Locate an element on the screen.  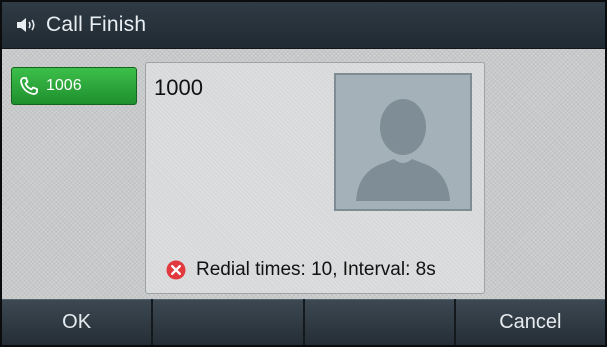
person-silhouette-icon is located at coordinates (403, 142).